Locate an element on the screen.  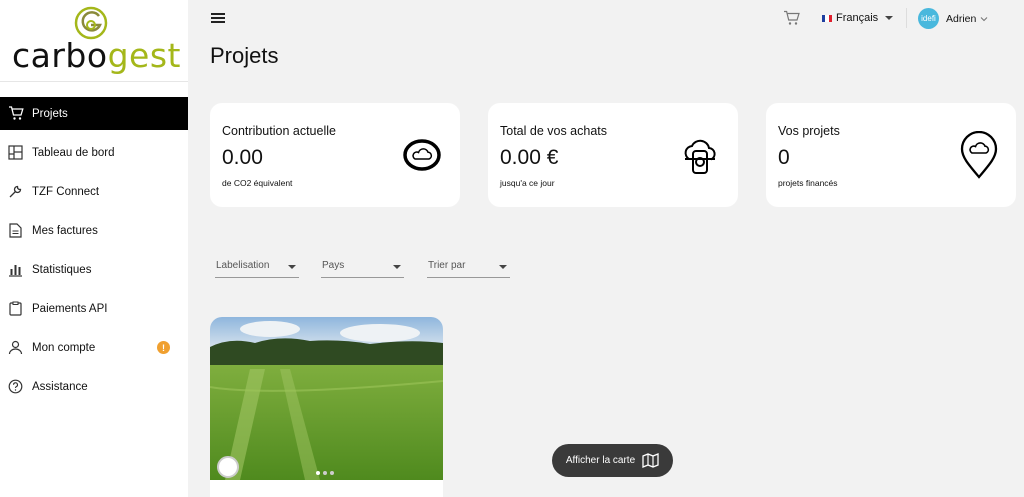
sidebar-item-label: Assistance is located at coordinates (60, 386).